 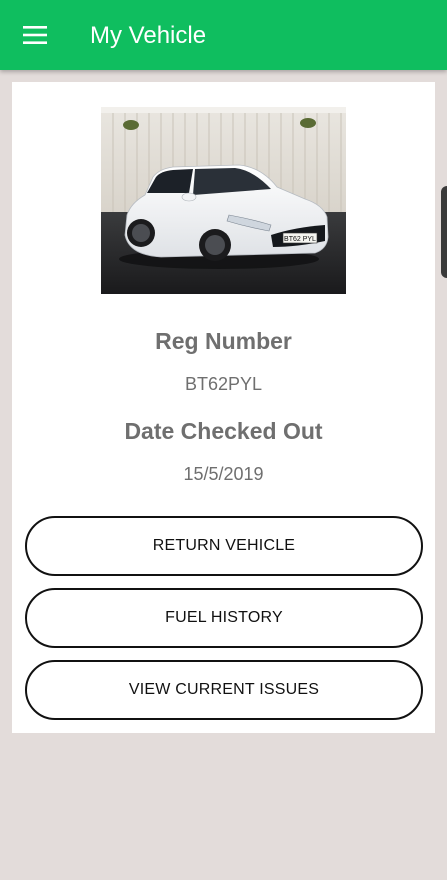 I want to click on return-vehicle-label: RETURN VEHICLE, so click(x=224, y=545).